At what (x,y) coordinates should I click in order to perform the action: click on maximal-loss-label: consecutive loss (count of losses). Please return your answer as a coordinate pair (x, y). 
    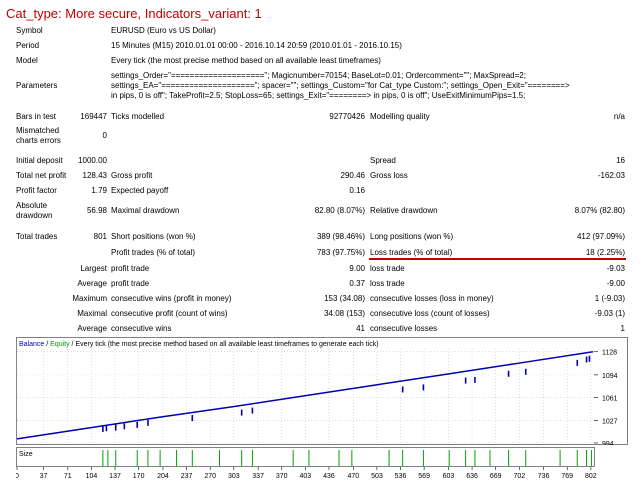
    Looking at the image, I should click on (430, 313).